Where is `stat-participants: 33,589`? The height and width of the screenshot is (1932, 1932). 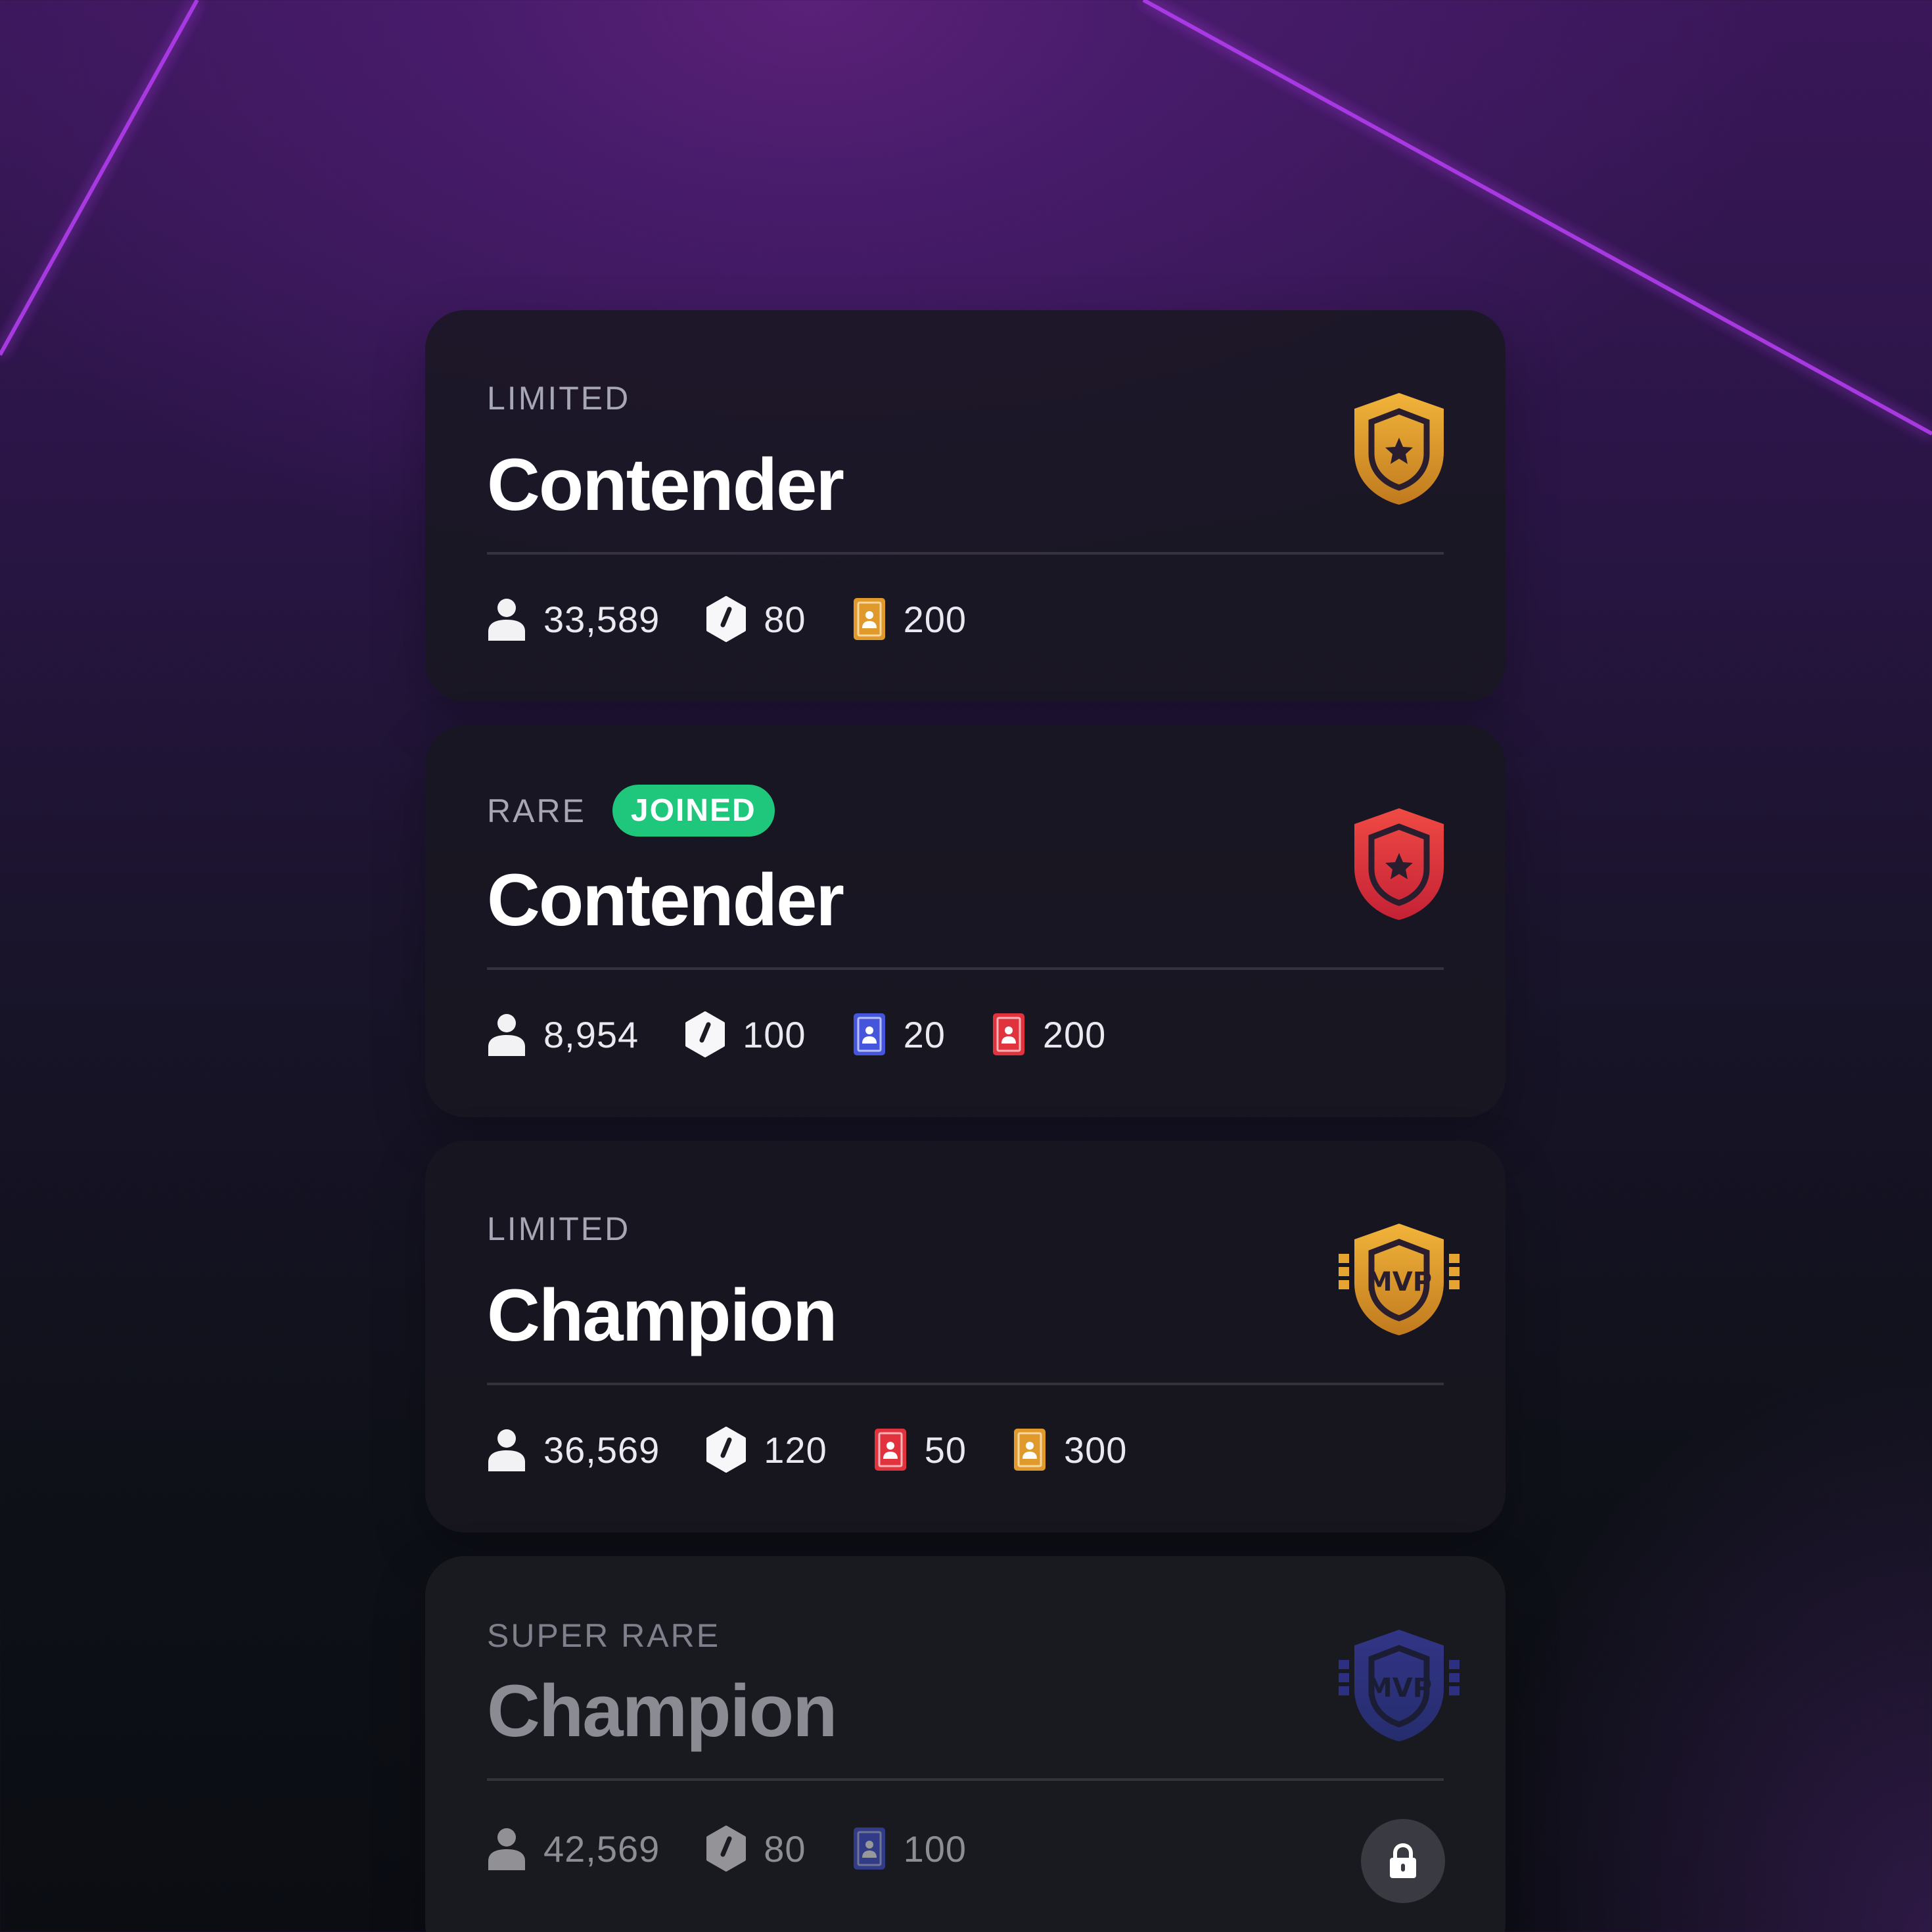
stat-participants: 33,589 is located at coordinates (573, 619).